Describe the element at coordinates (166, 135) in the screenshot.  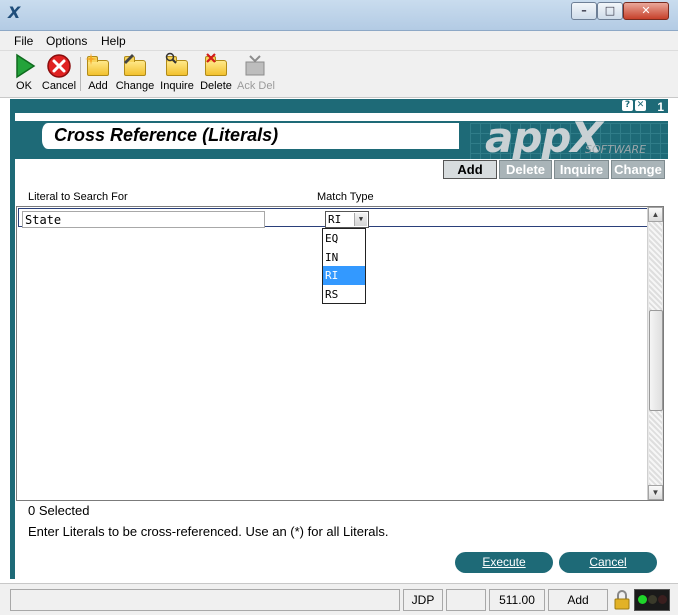
I see `page-title: Cross Reference (Literals)` at that location.